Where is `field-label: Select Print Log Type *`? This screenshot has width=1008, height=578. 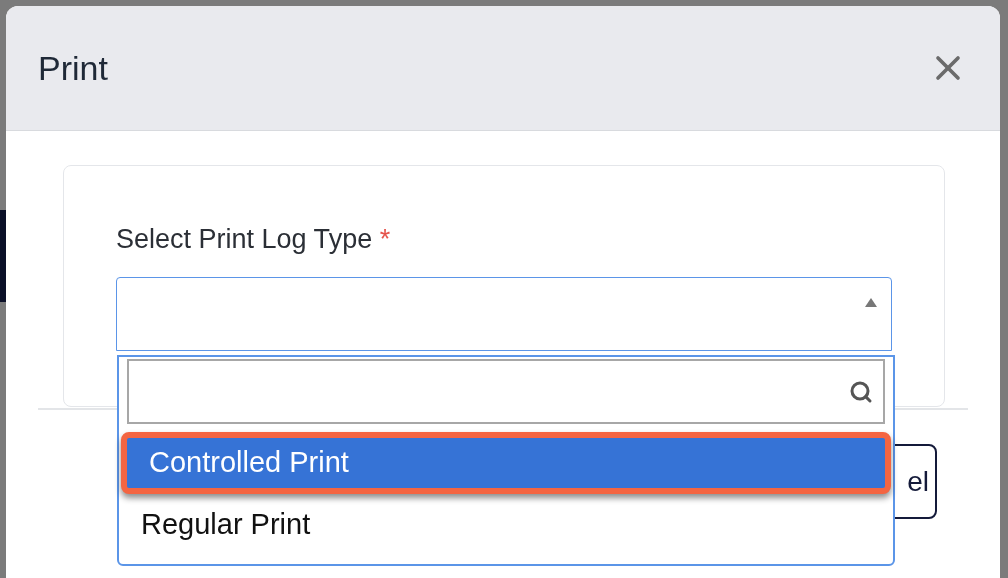 field-label: Select Print Log Type * is located at coordinates (254, 239).